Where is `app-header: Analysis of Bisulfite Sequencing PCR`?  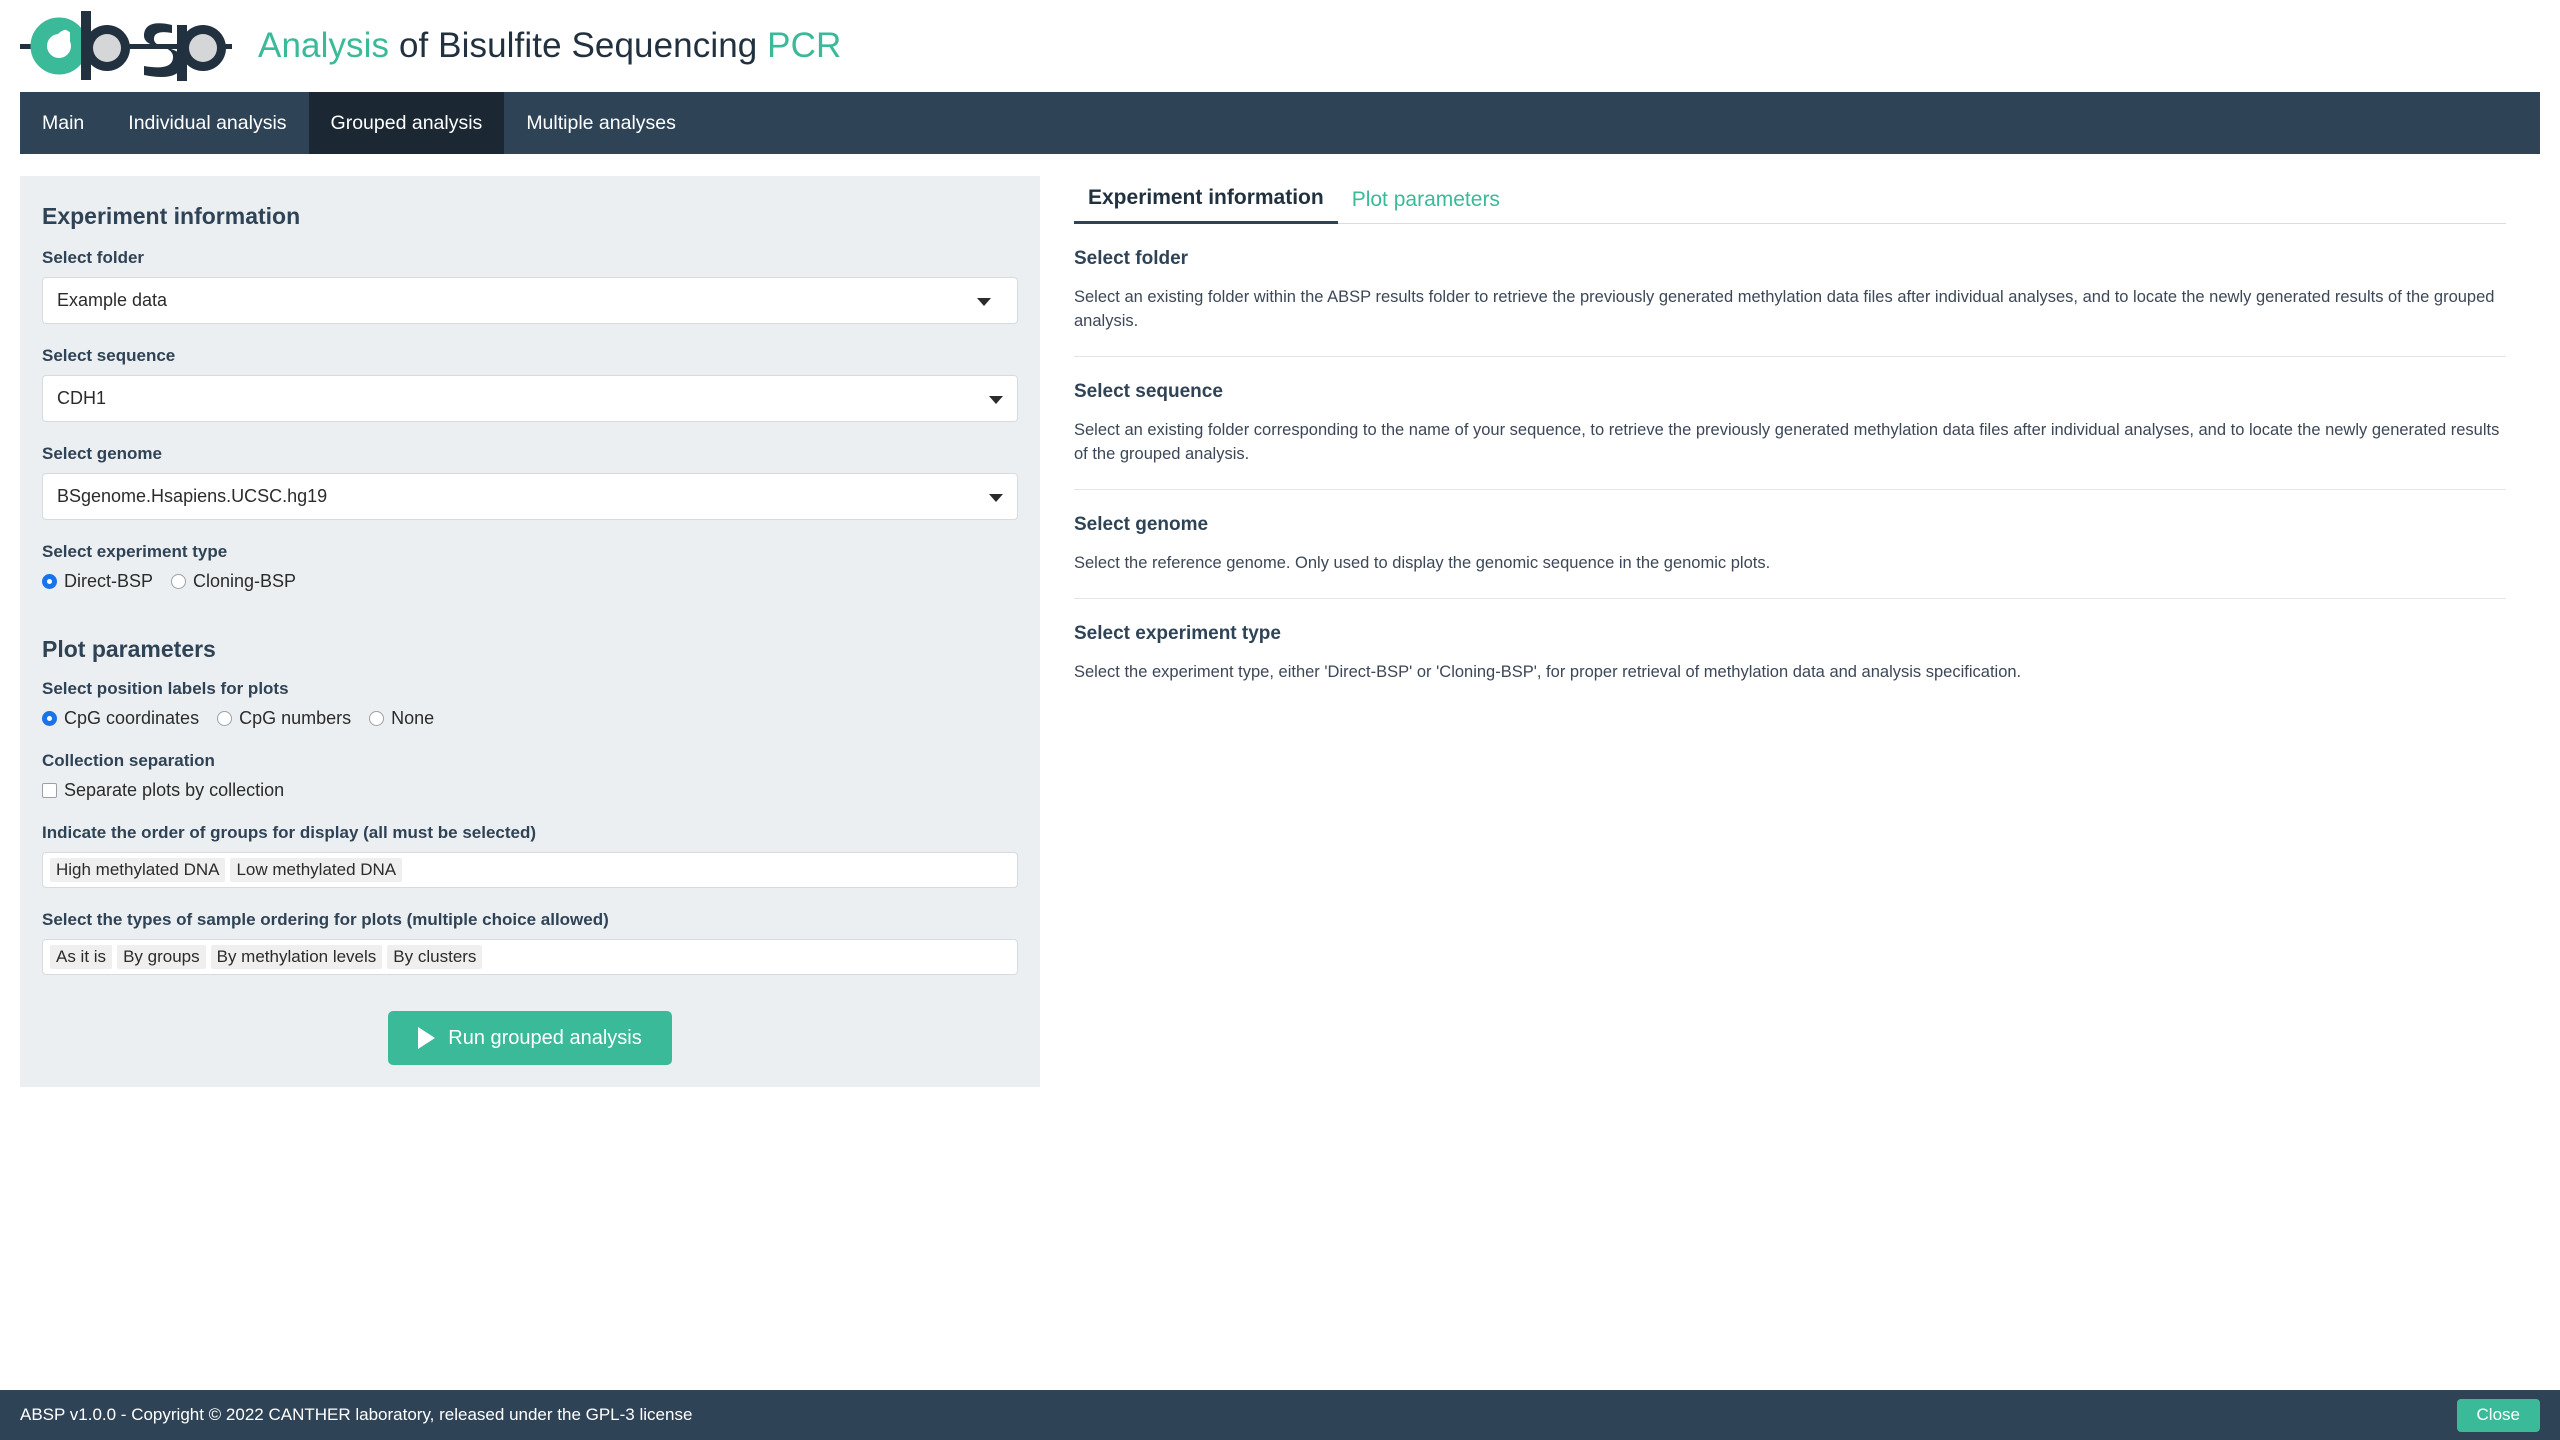
app-header: Analysis of Bisulfite Sequencing PCR is located at coordinates (1280, 46).